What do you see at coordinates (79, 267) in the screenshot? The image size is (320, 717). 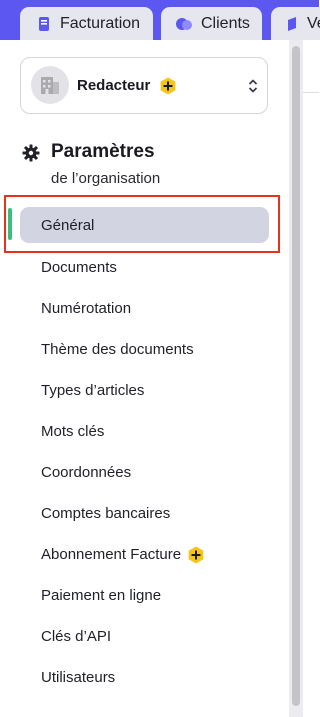 I see `nav-item-label: Documents` at bounding box center [79, 267].